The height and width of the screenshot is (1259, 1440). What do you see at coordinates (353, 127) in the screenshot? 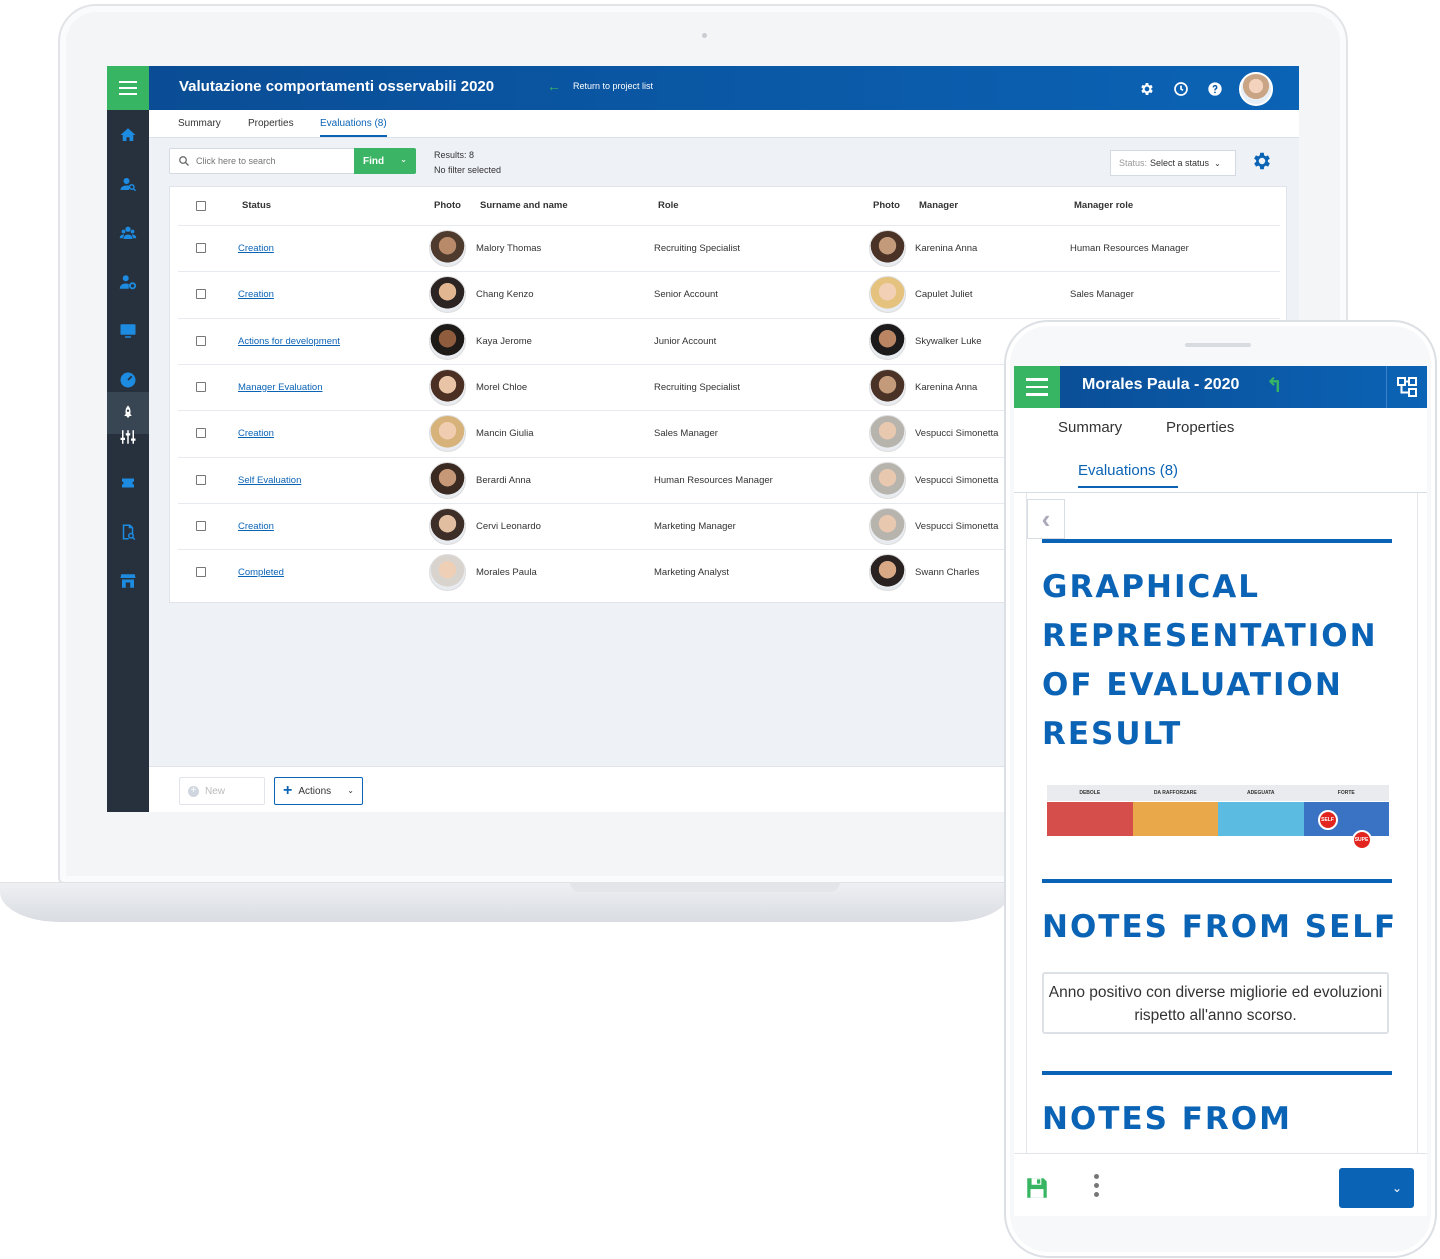
I see `tab-evaluations: Evaluations (8)` at bounding box center [353, 127].